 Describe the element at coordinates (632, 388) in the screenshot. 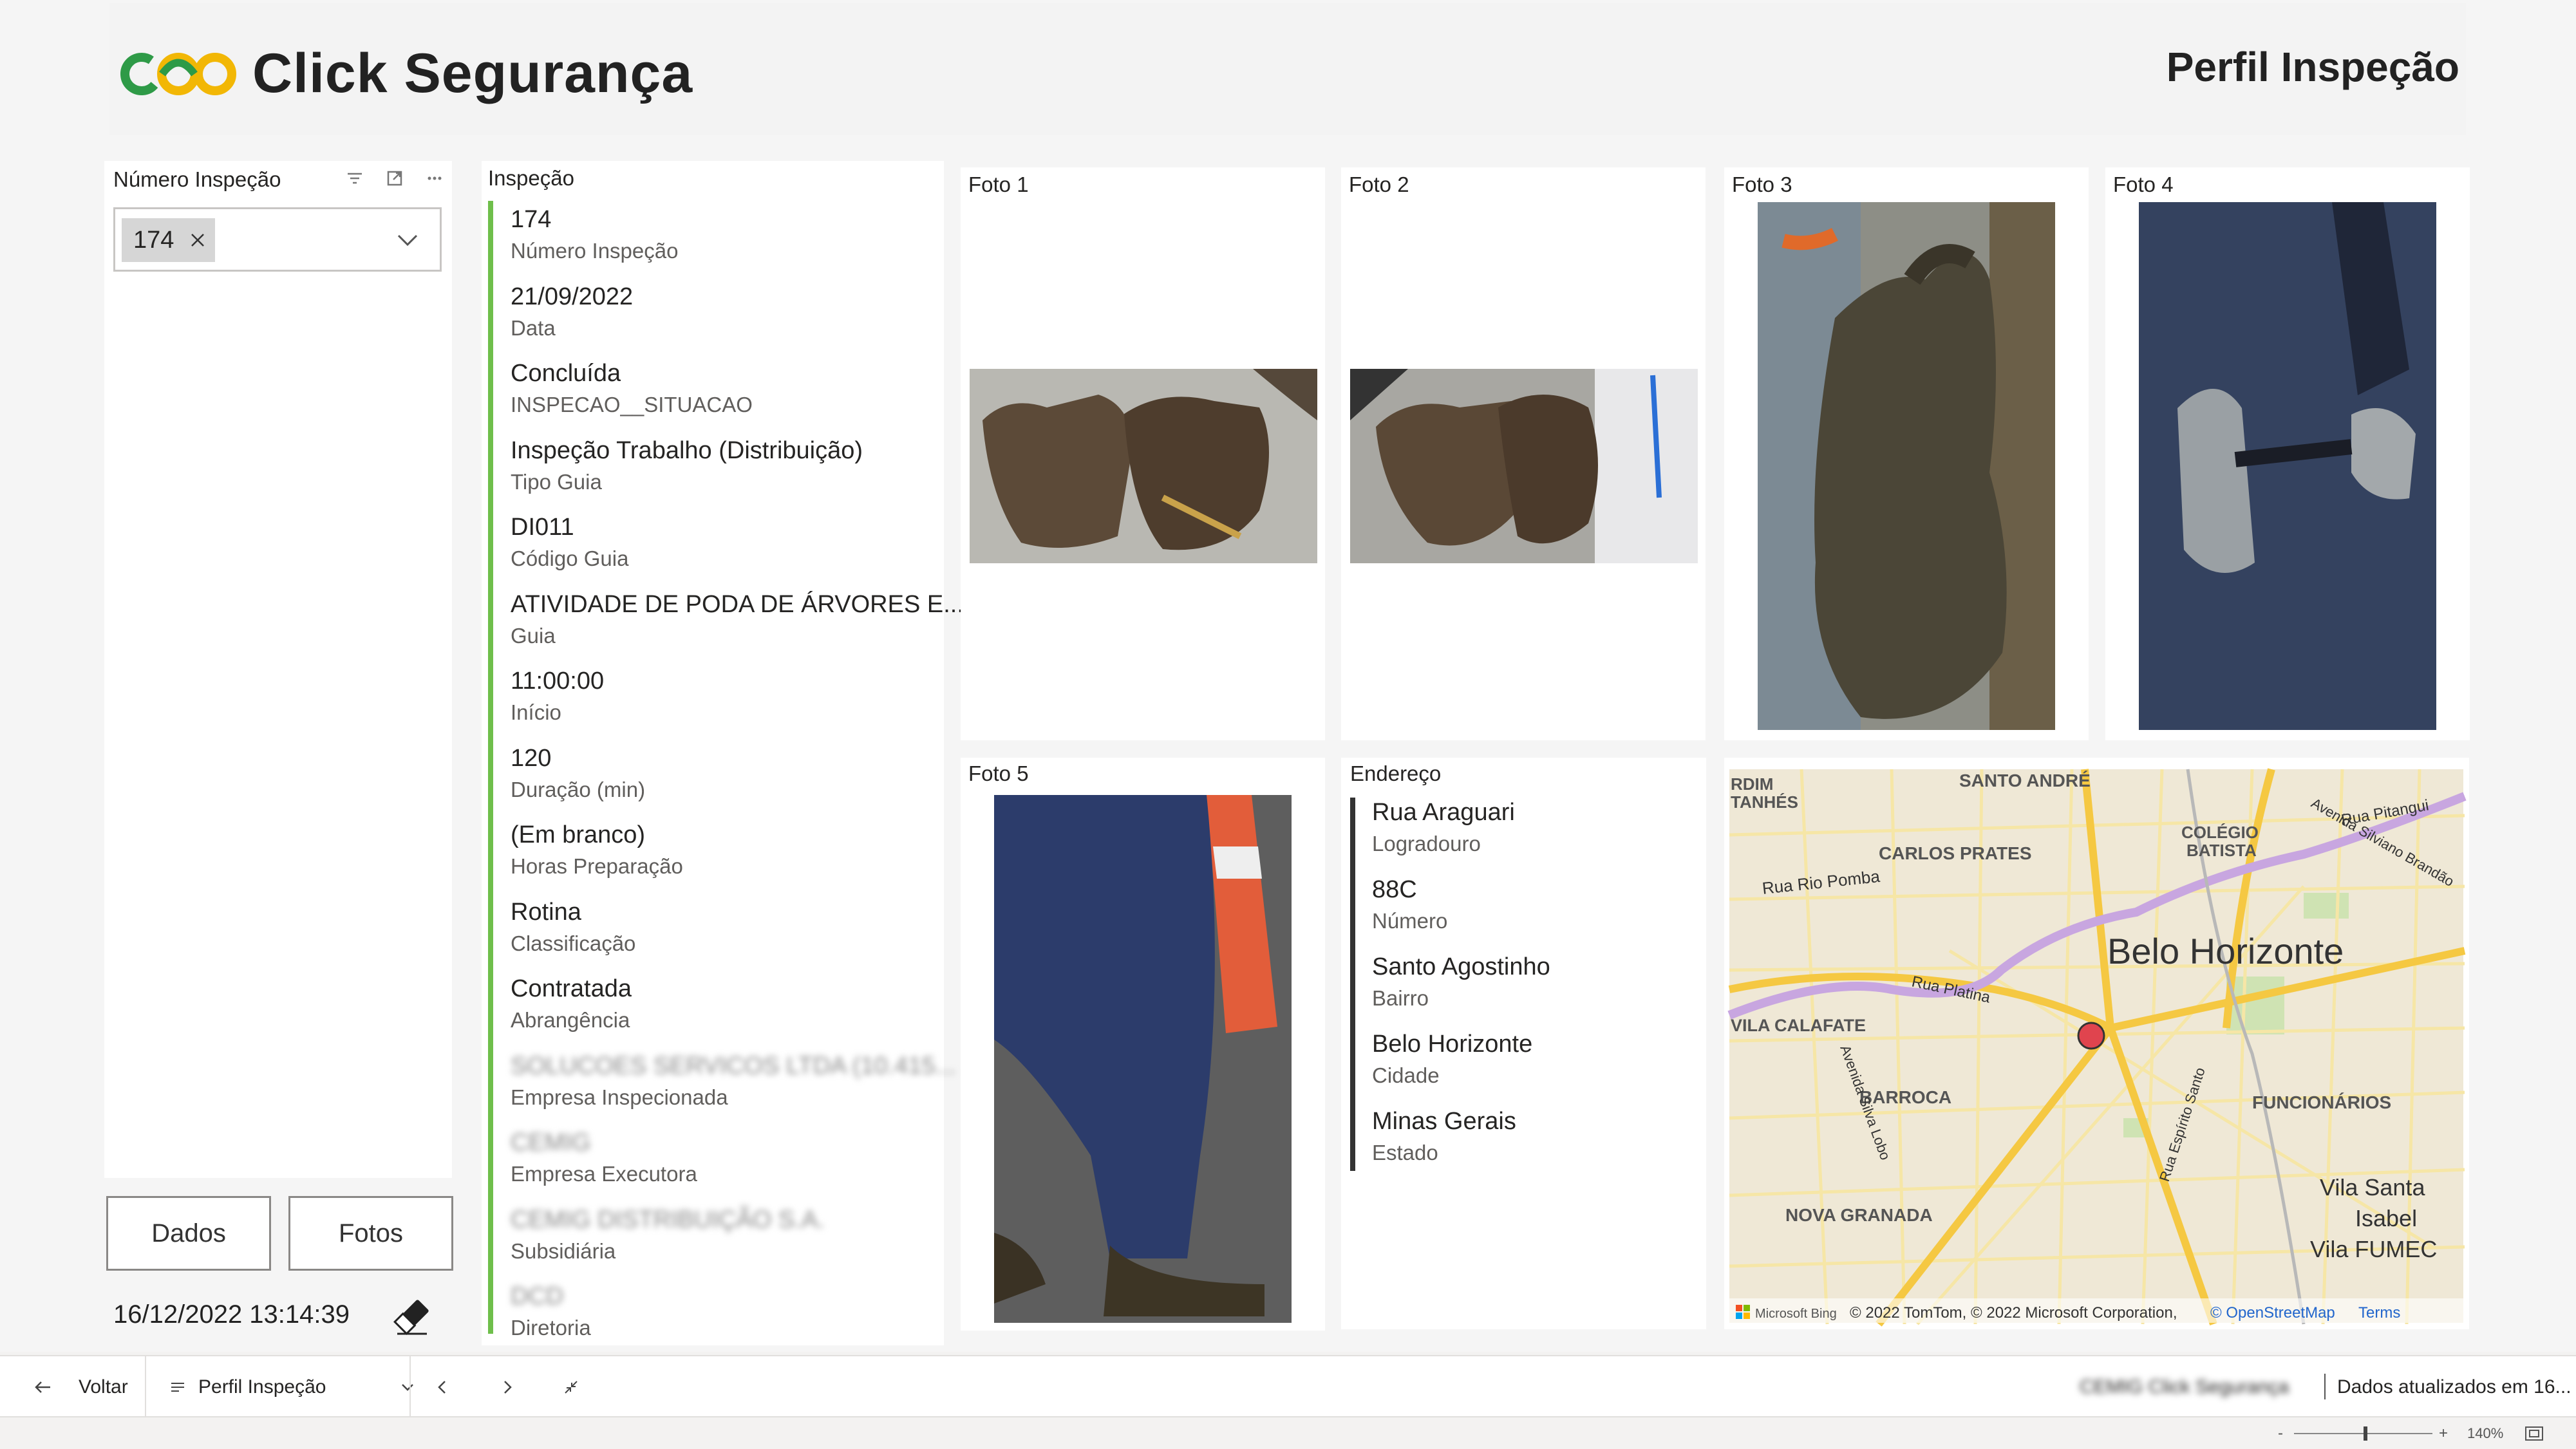

I see `inspection-field: Concluída INSPECAO__SITUACAO` at that location.